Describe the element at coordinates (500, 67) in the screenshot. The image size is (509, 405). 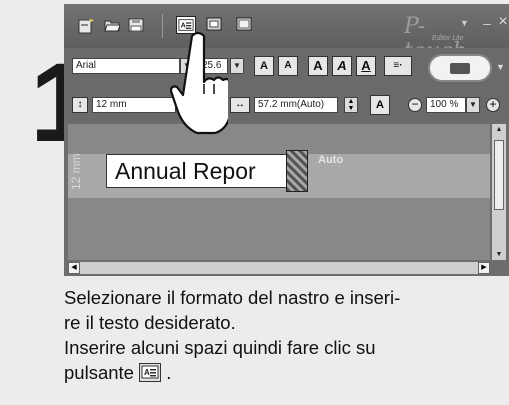
I see `print-dropdown-chevron-icon: ▼` at that location.